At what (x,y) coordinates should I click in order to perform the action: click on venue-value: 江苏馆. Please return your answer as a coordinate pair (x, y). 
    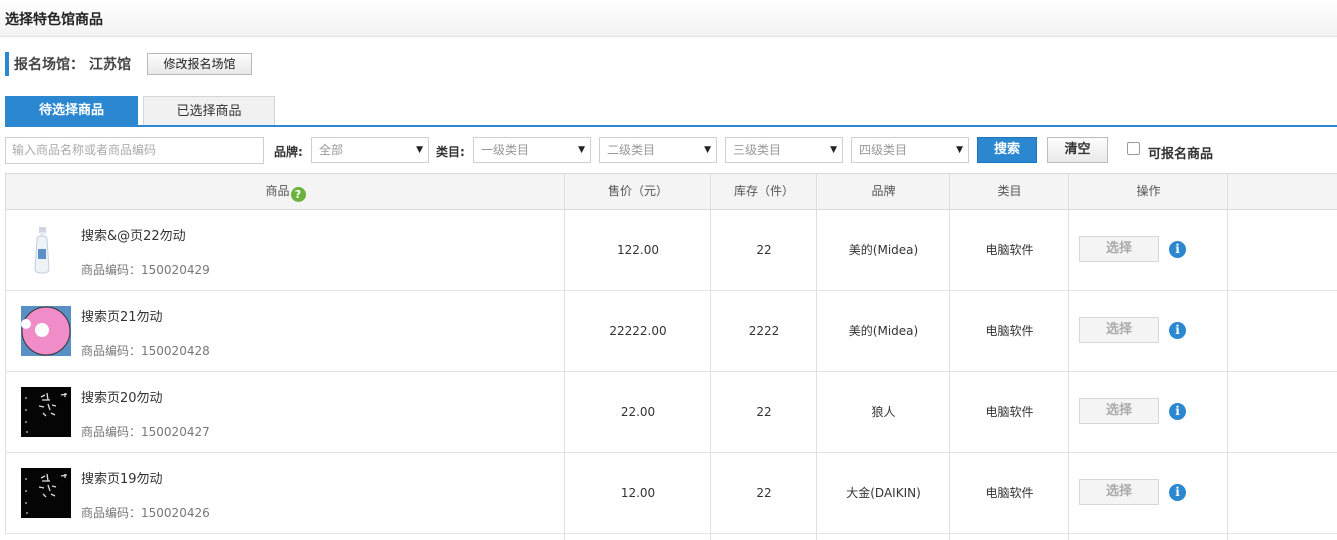
    Looking at the image, I should click on (110, 65).